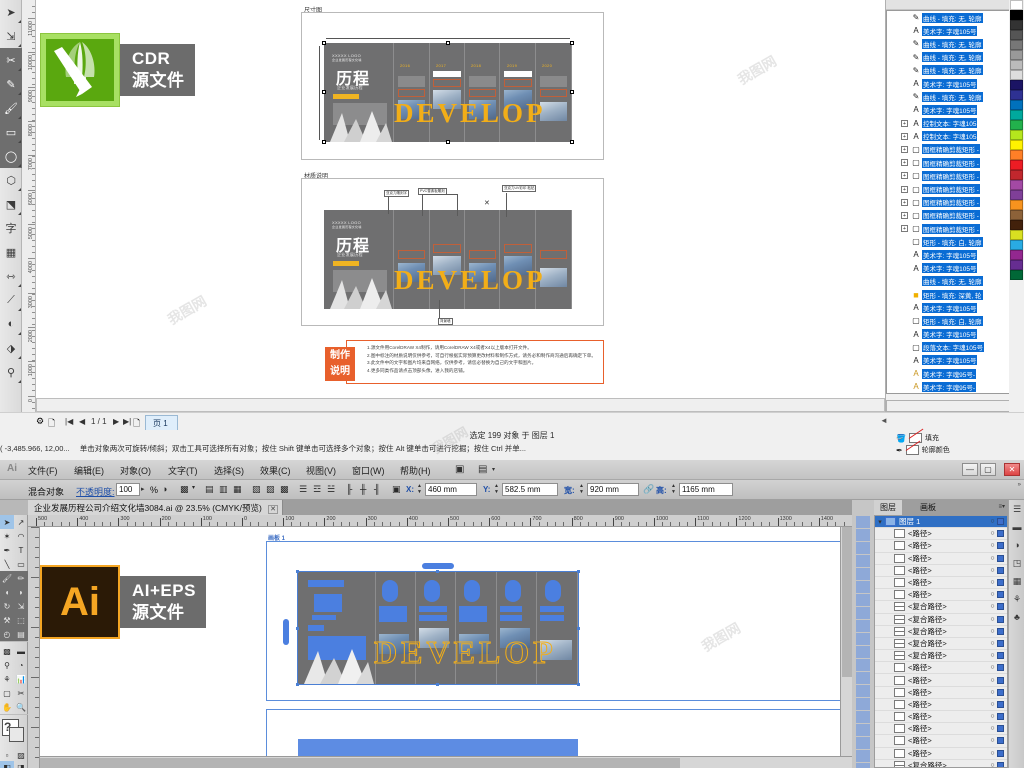 The image size is (1024, 768). What do you see at coordinates (912, 450) in the screenshot?
I see `outline-none-swatch` at bounding box center [912, 450].